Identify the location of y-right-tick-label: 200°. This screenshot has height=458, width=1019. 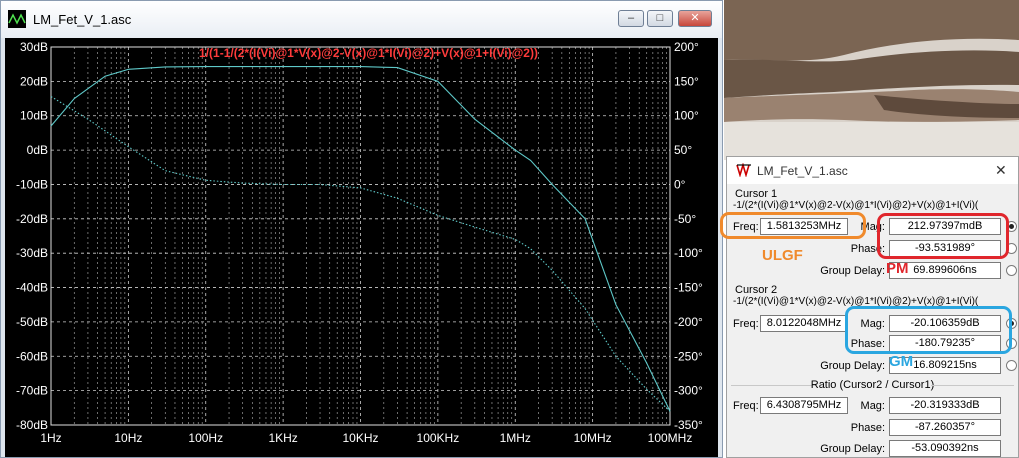
(686, 47).